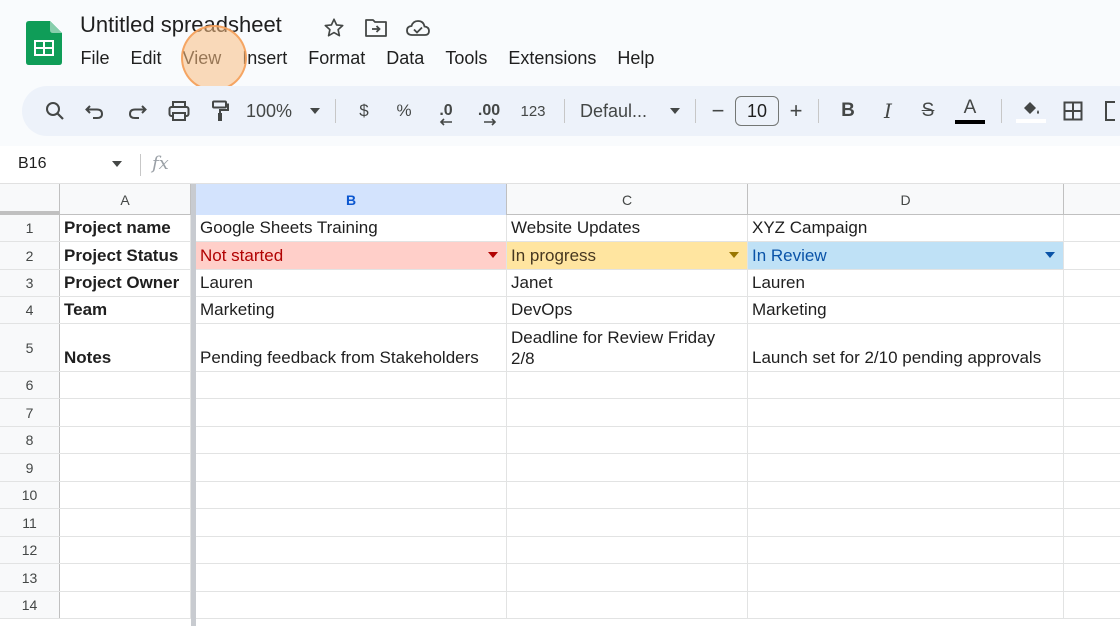  I want to click on row-header: 12, so click(30, 550).